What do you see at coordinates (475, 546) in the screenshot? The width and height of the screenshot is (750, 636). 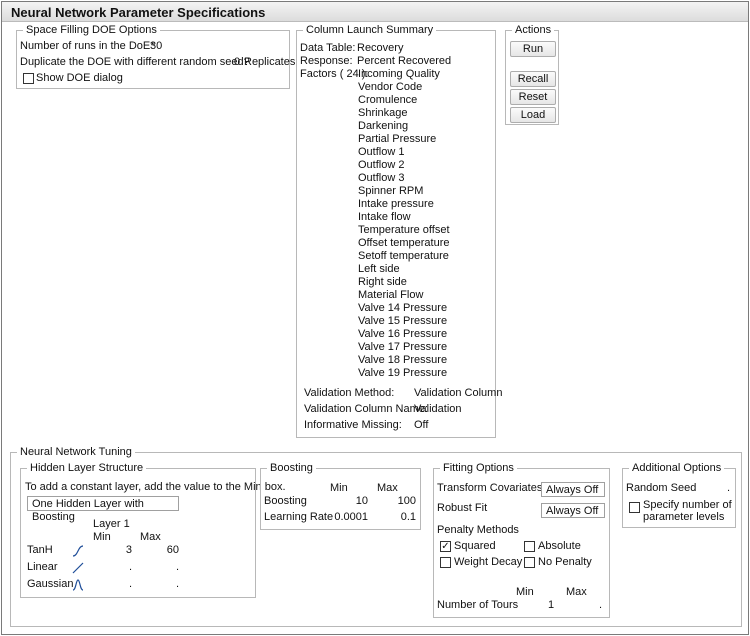 I see `penalty-label: Squared` at bounding box center [475, 546].